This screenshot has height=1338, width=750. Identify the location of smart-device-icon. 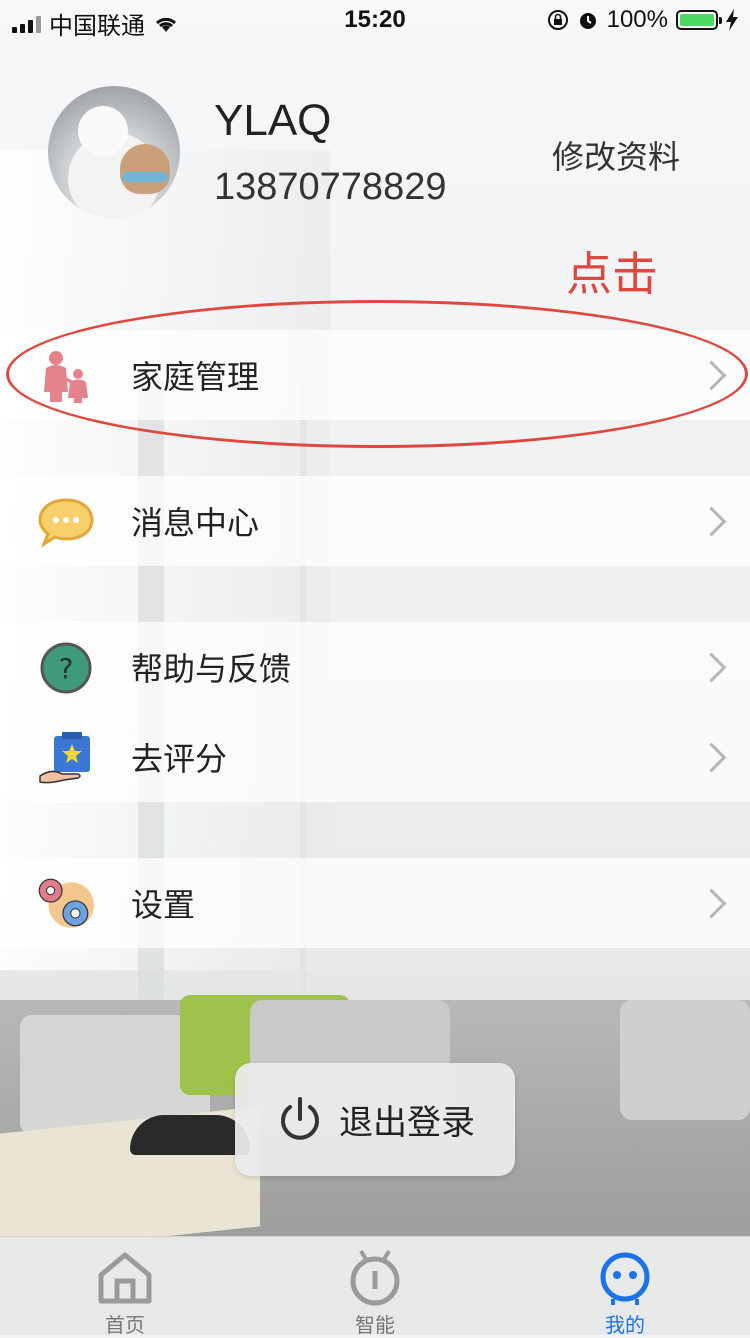
(375, 1277).